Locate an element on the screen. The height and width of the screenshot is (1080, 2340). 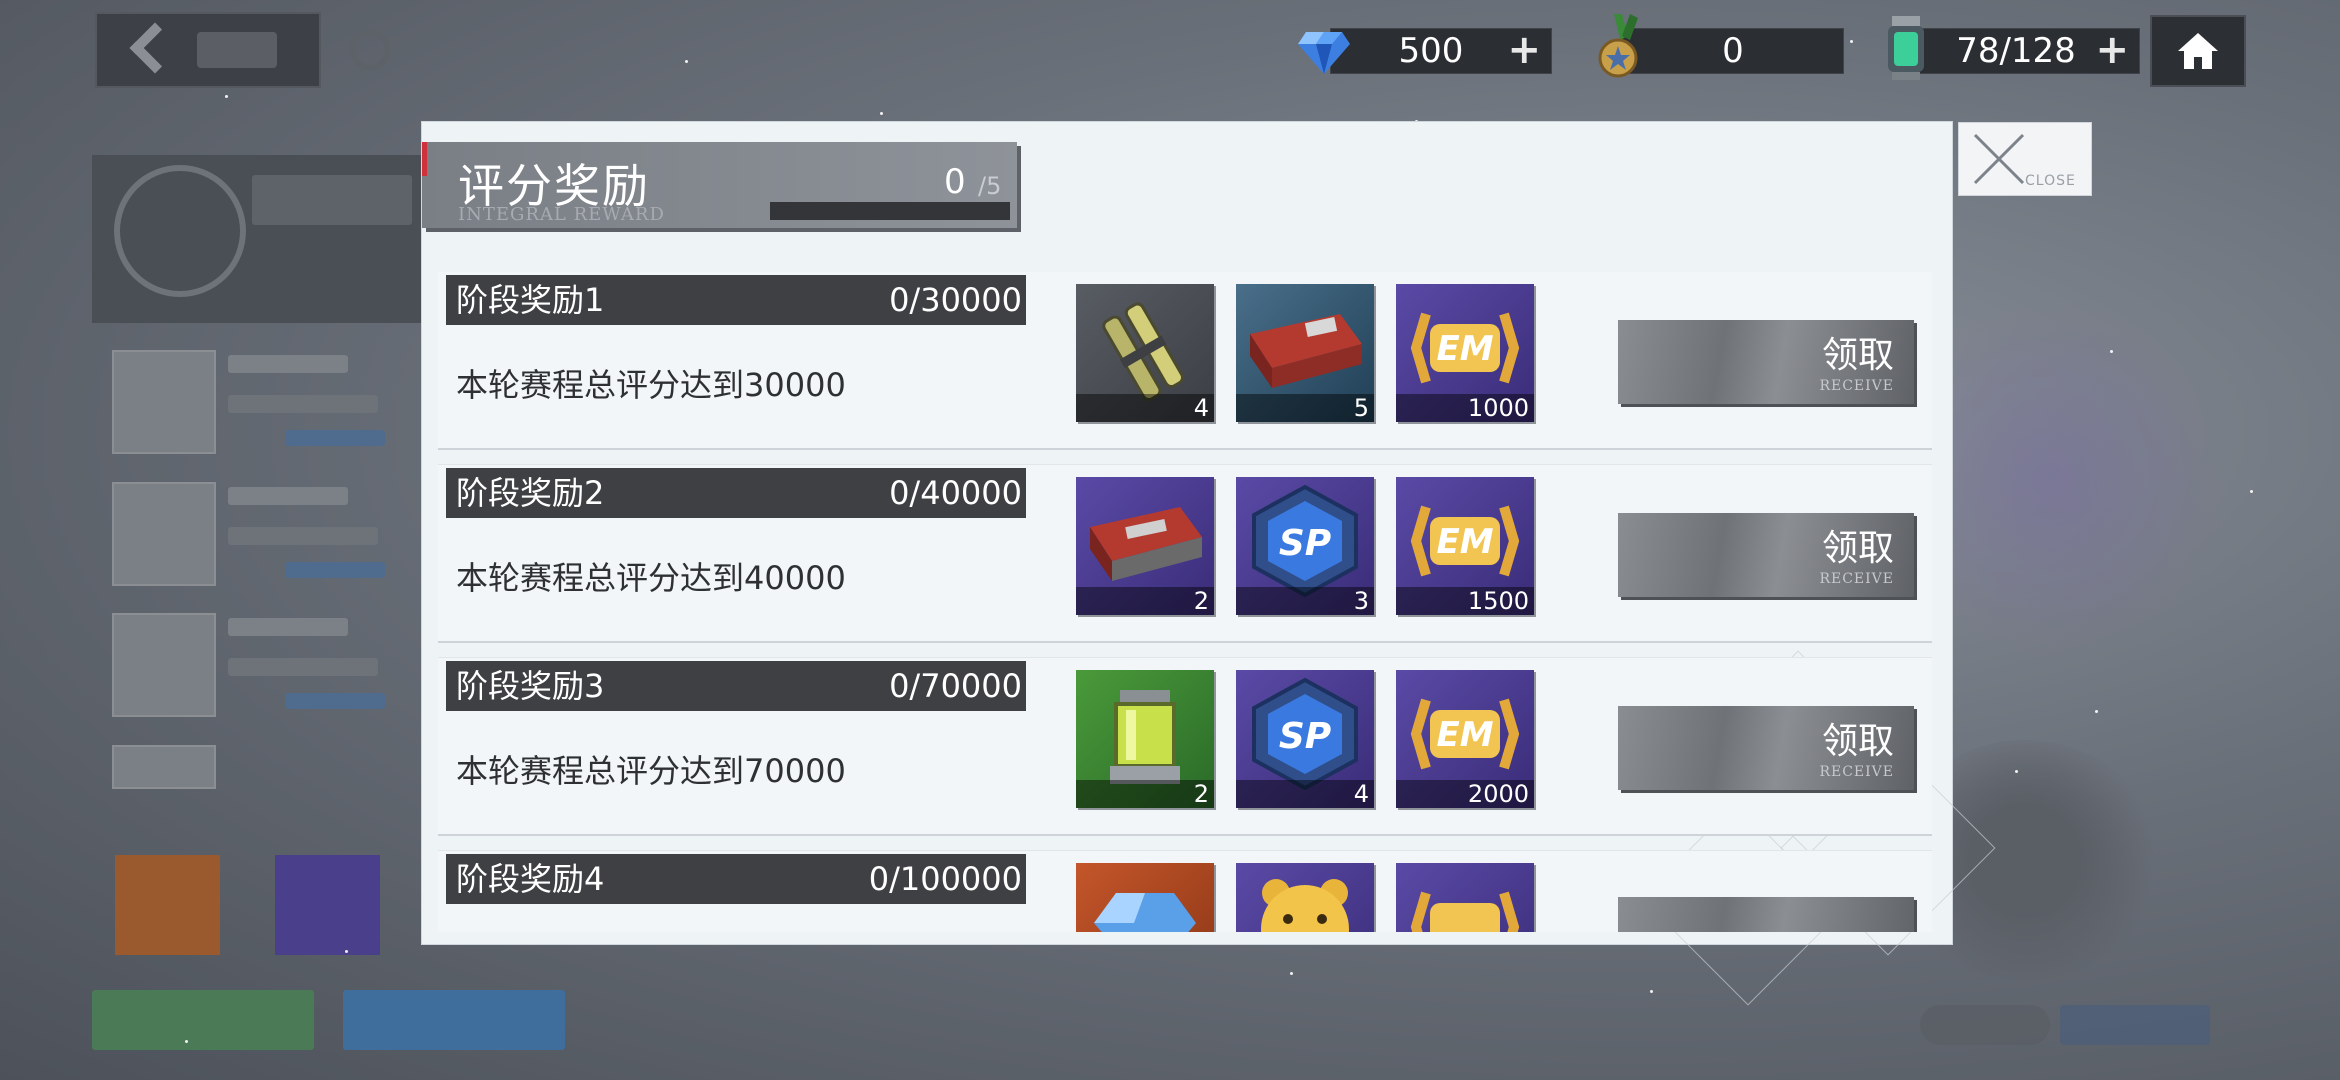
stamina-canister-icon is located at coordinates (1906, 48).